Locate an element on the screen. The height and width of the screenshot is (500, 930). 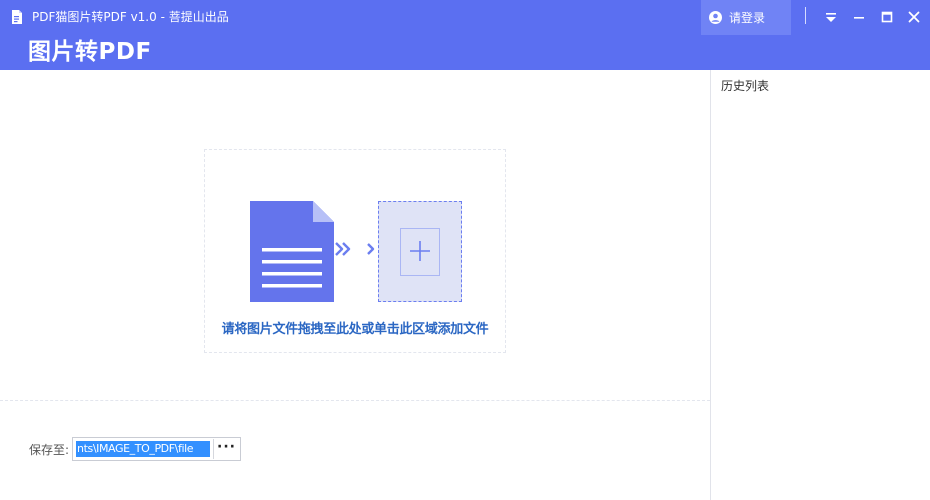
login-label: 请登录 is located at coordinates (747, 18).